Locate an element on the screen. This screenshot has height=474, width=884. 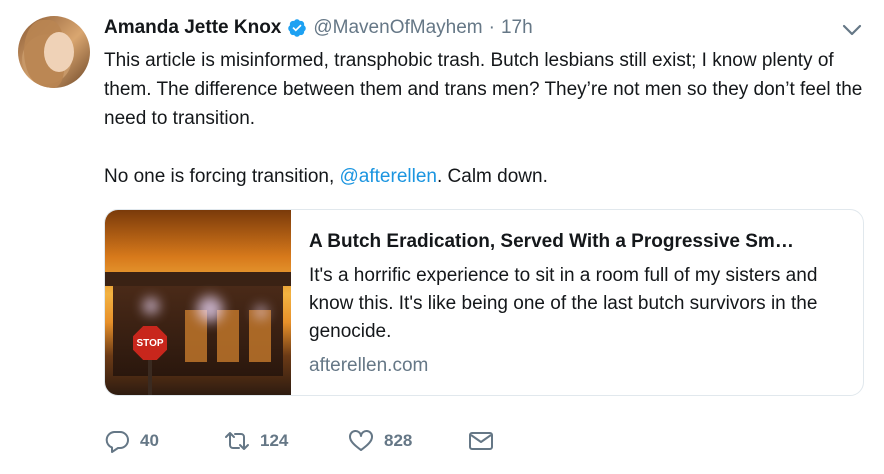
avatar-face is located at coordinates (59, 52).